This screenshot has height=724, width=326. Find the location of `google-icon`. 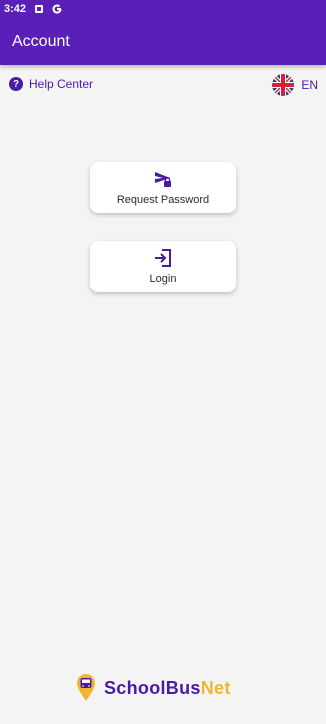

google-icon is located at coordinates (57, 9).